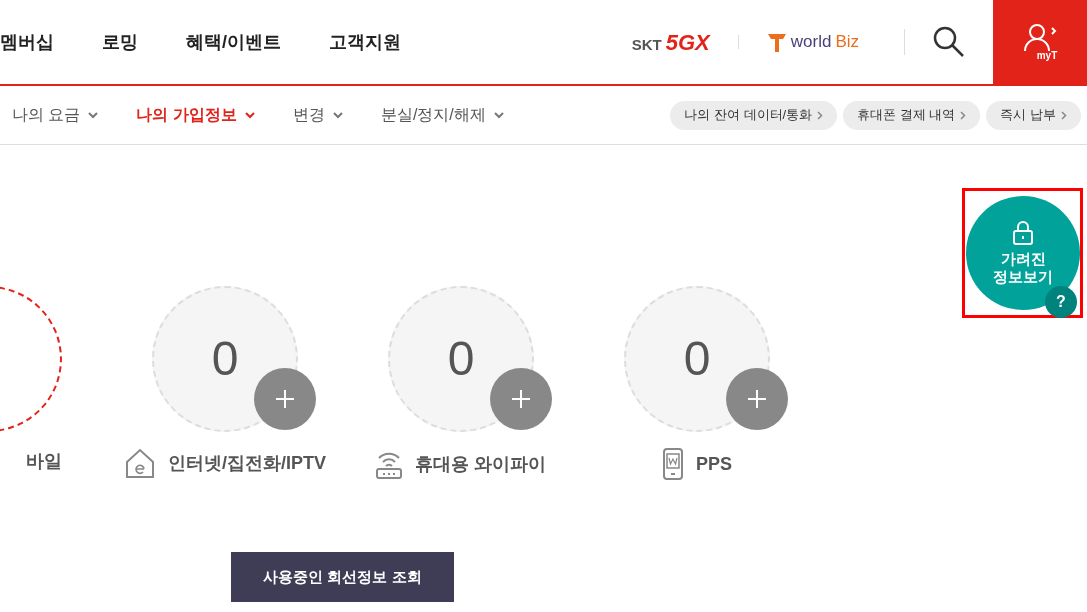 This screenshot has width=1087, height=612. Describe the element at coordinates (1040, 36) in the screenshot. I see `person-icon` at that location.